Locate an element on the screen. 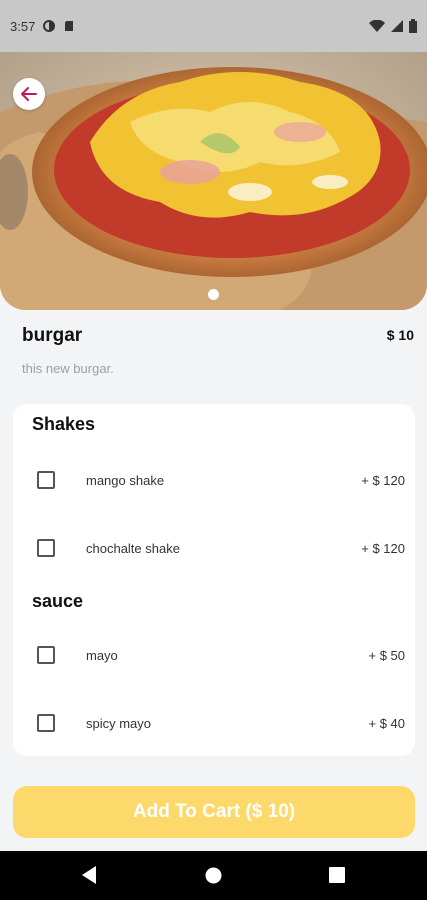 Image resolution: width=427 pixels, height=900 pixels. option-row-mango-shake: mango shake + $ 120 is located at coordinates (214, 480).